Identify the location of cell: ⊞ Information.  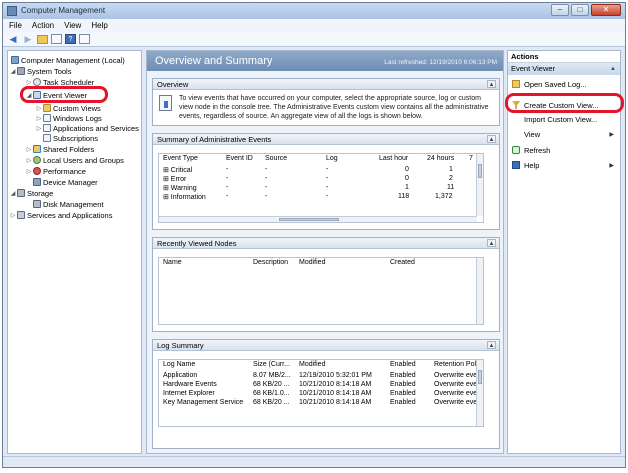
(184, 197).